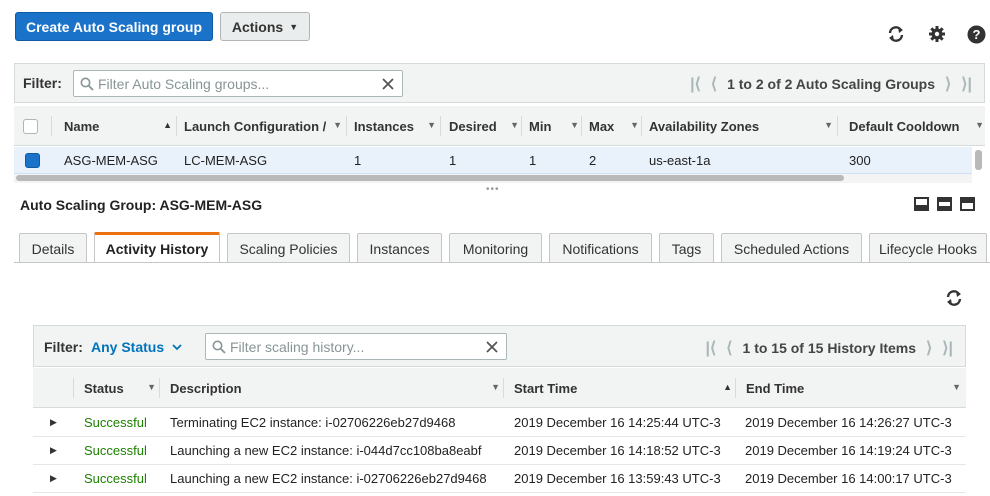 The width and height of the screenshot is (990, 496). What do you see at coordinates (358, 160) in the screenshot?
I see `instances-cell: 1` at bounding box center [358, 160].